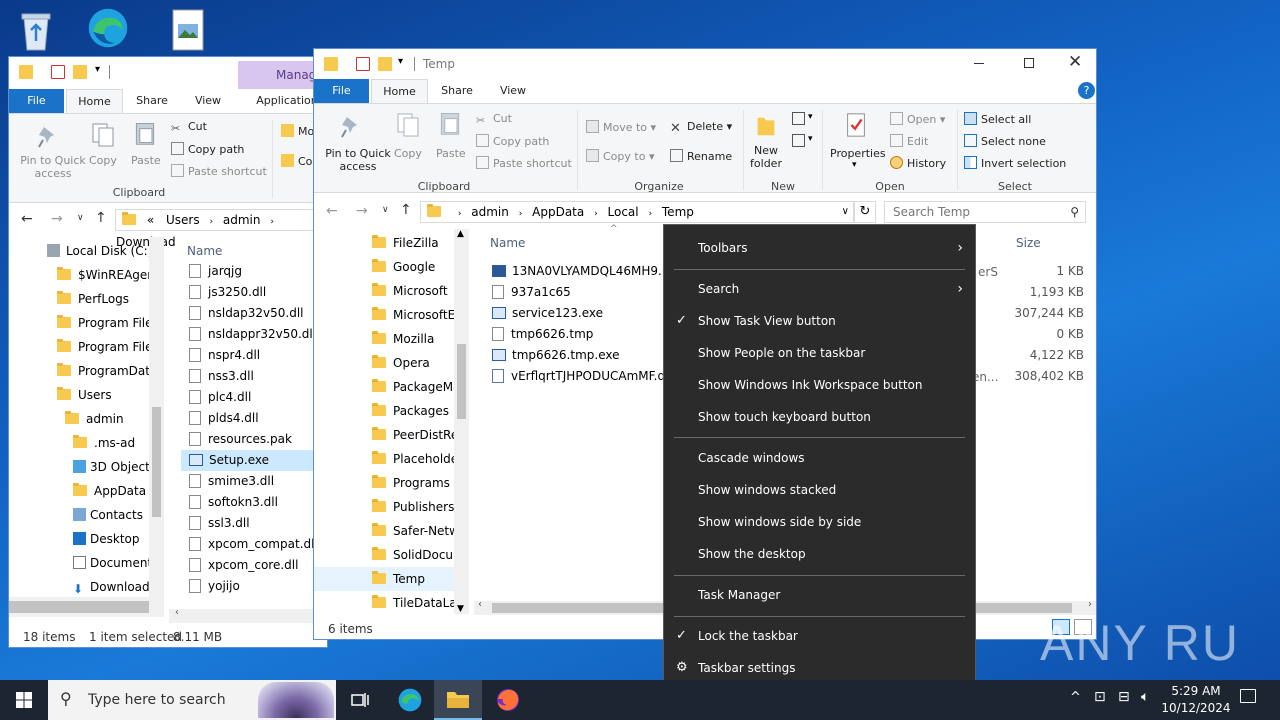 The width and height of the screenshot is (1280, 720). Describe the element at coordinates (461, 421) in the screenshot. I see `nav-scrollbar: ▲ ▼` at that location.